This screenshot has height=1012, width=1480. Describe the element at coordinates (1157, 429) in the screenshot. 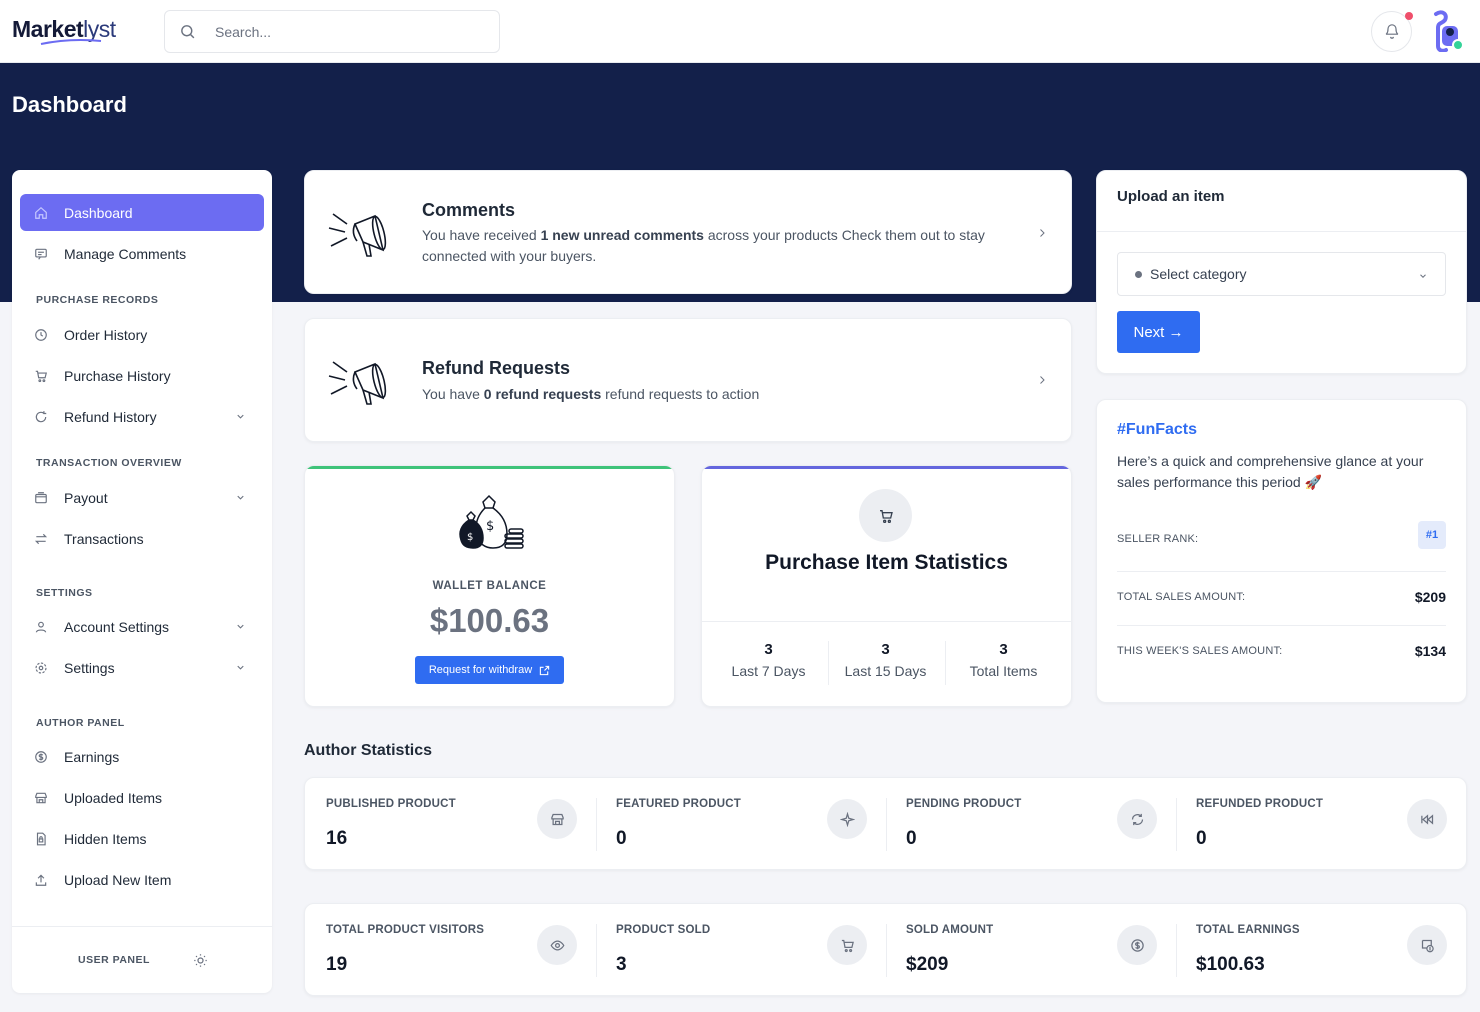

I see `fun-facts-title: #FunFacts` at that location.